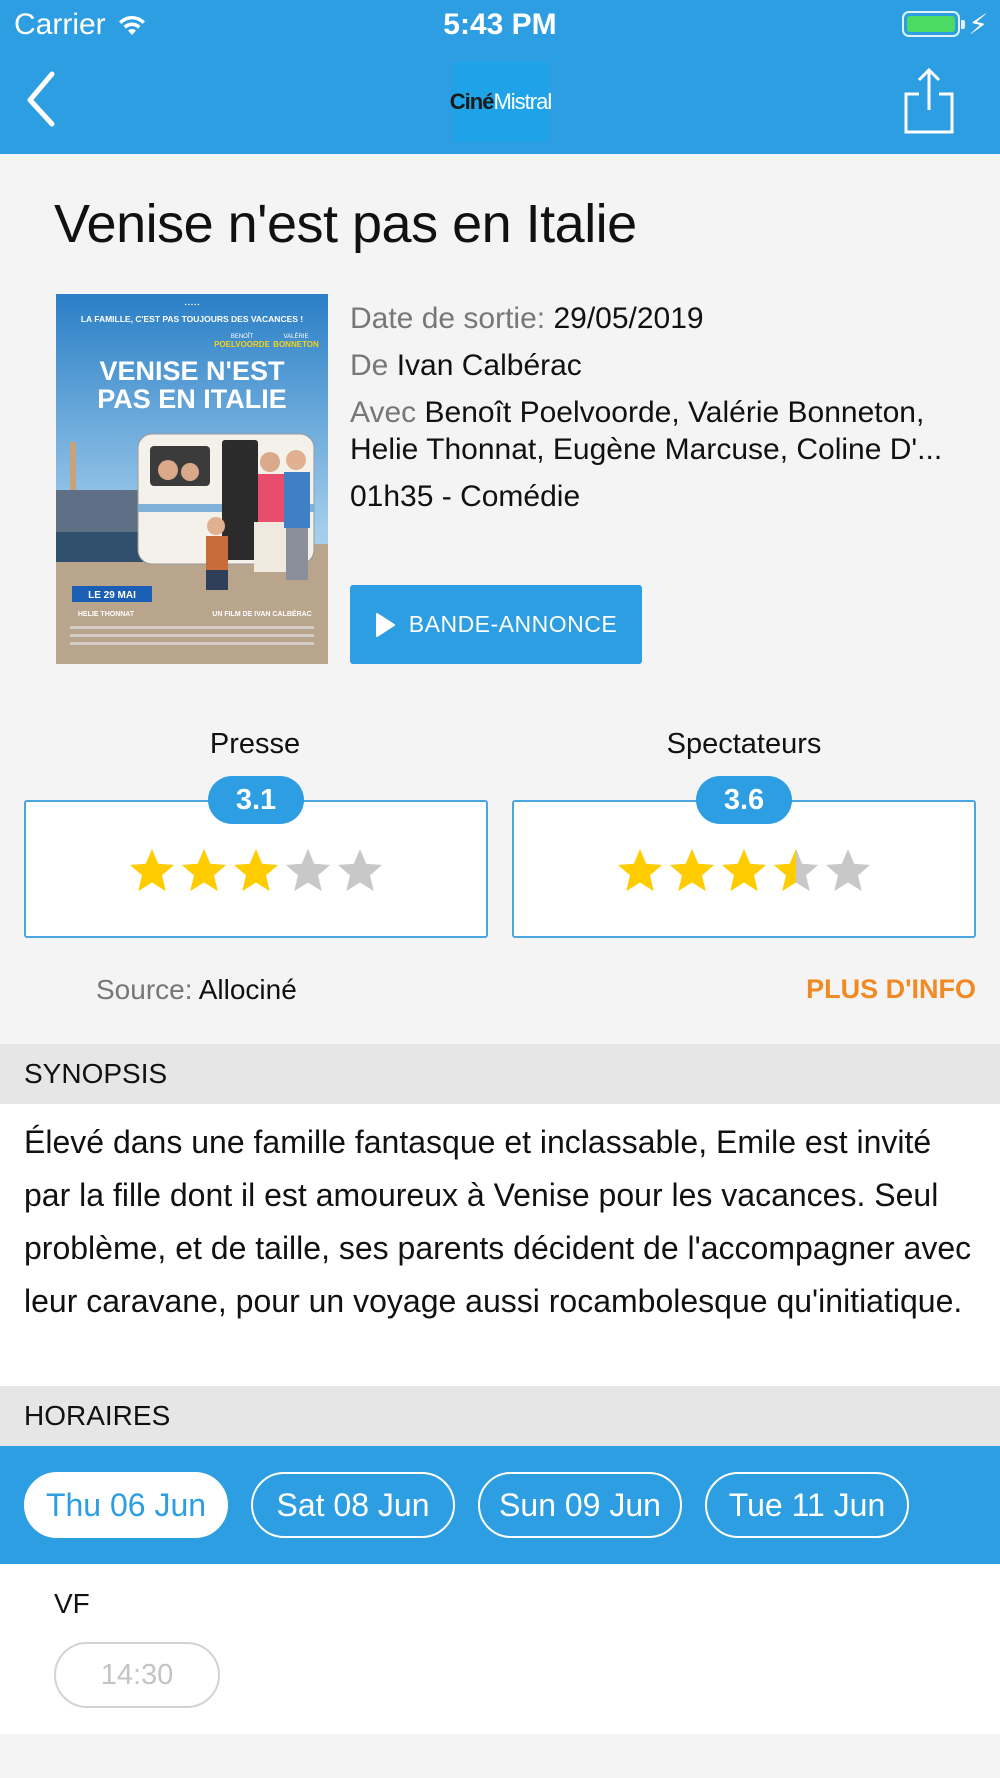 The height and width of the screenshot is (1778, 1000). What do you see at coordinates (242, 336) in the screenshot?
I see `svg-text: BENOÎT` at bounding box center [242, 336].